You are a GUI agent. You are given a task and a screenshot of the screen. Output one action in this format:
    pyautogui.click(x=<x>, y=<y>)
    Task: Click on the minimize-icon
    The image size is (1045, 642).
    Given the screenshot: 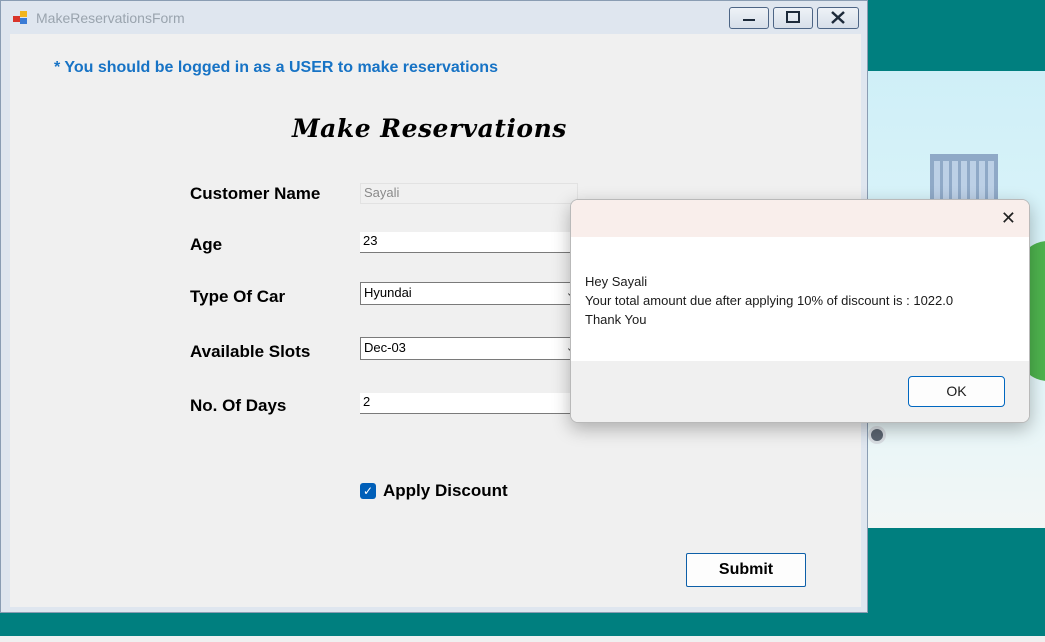 What is the action you would take?
    pyautogui.click(x=749, y=20)
    